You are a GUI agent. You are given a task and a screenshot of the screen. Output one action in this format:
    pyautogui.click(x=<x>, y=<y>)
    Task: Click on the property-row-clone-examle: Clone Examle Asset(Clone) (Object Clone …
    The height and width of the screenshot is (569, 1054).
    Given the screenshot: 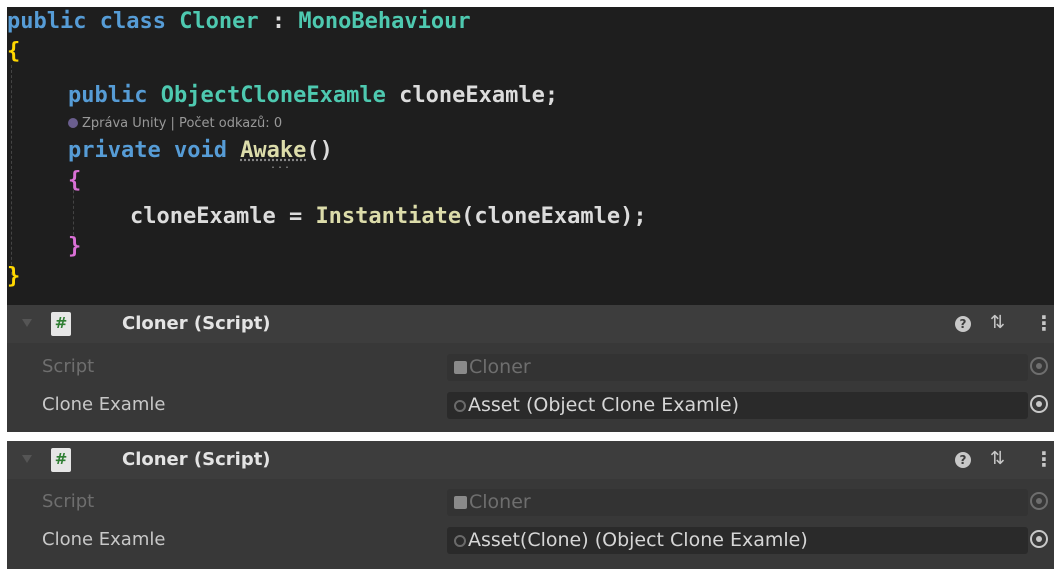 What is the action you would take?
    pyautogui.click(x=530, y=540)
    